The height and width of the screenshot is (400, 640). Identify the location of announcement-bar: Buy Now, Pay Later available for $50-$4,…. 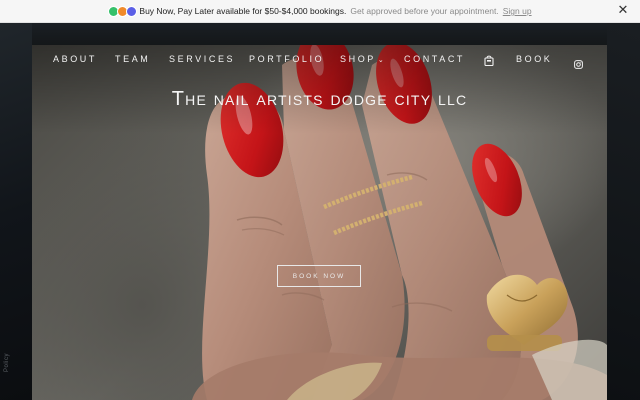
(320, 11).